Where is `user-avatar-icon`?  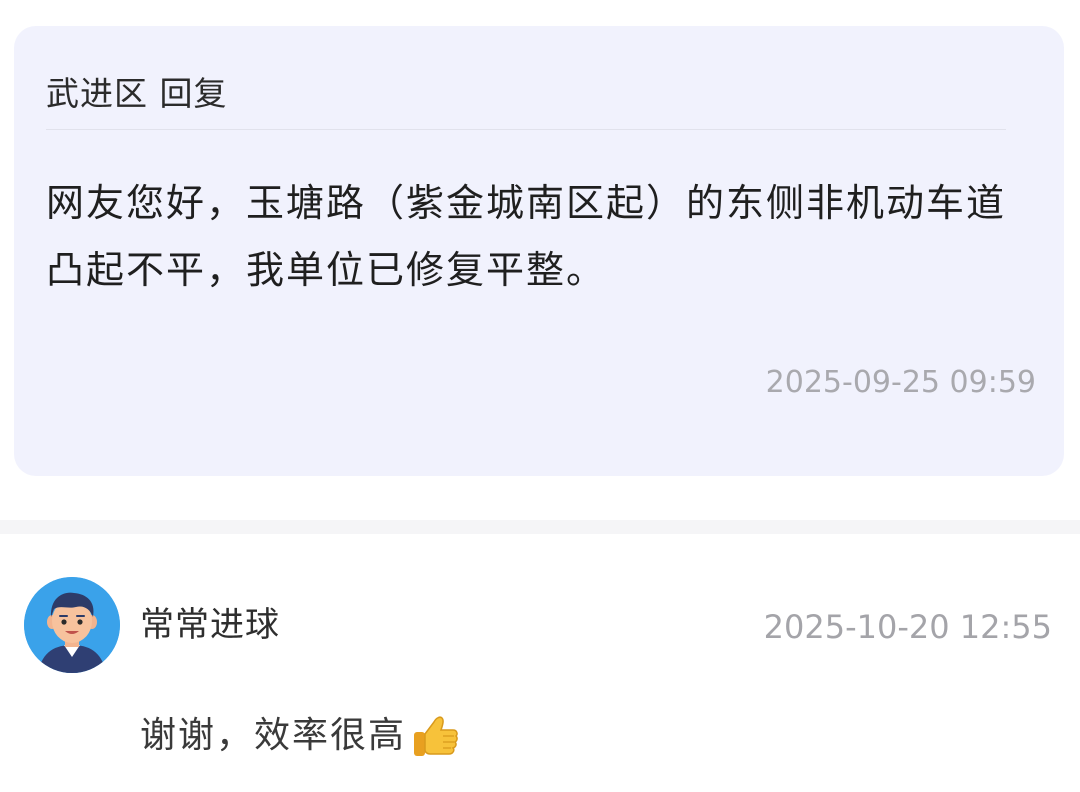 user-avatar-icon is located at coordinates (72, 625).